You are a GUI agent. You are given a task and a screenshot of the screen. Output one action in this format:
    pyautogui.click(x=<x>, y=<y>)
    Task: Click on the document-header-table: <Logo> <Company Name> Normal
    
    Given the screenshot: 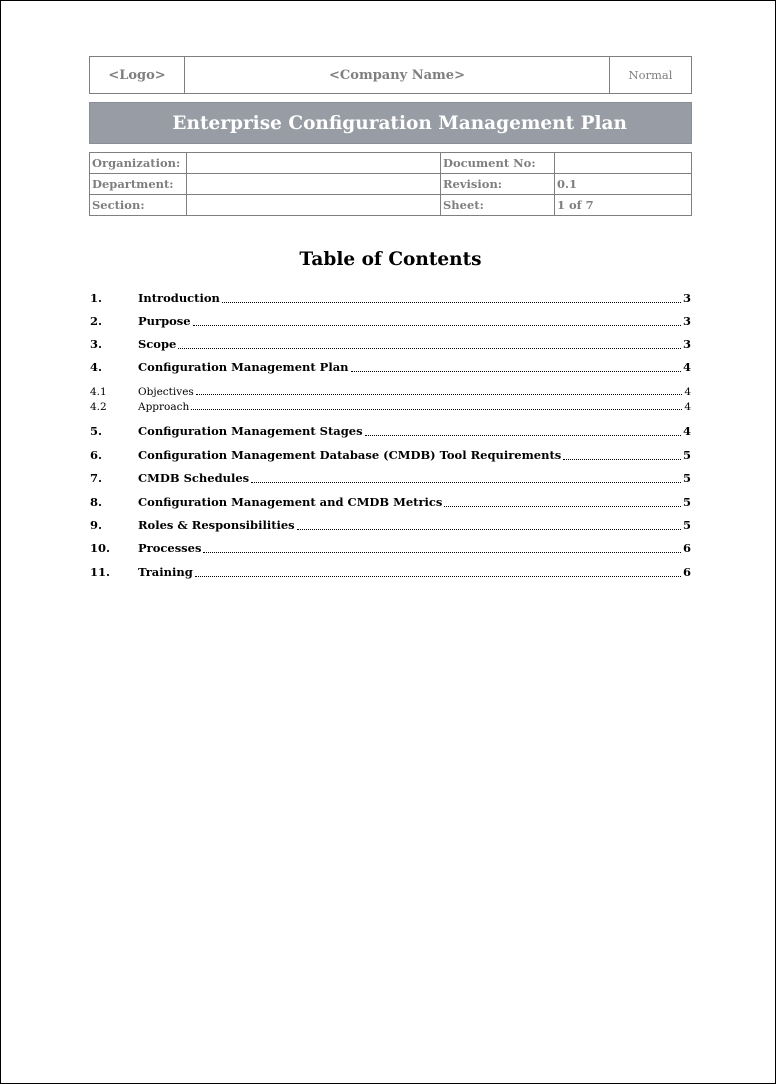 What is the action you would take?
    pyautogui.click(x=390, y=75)
    